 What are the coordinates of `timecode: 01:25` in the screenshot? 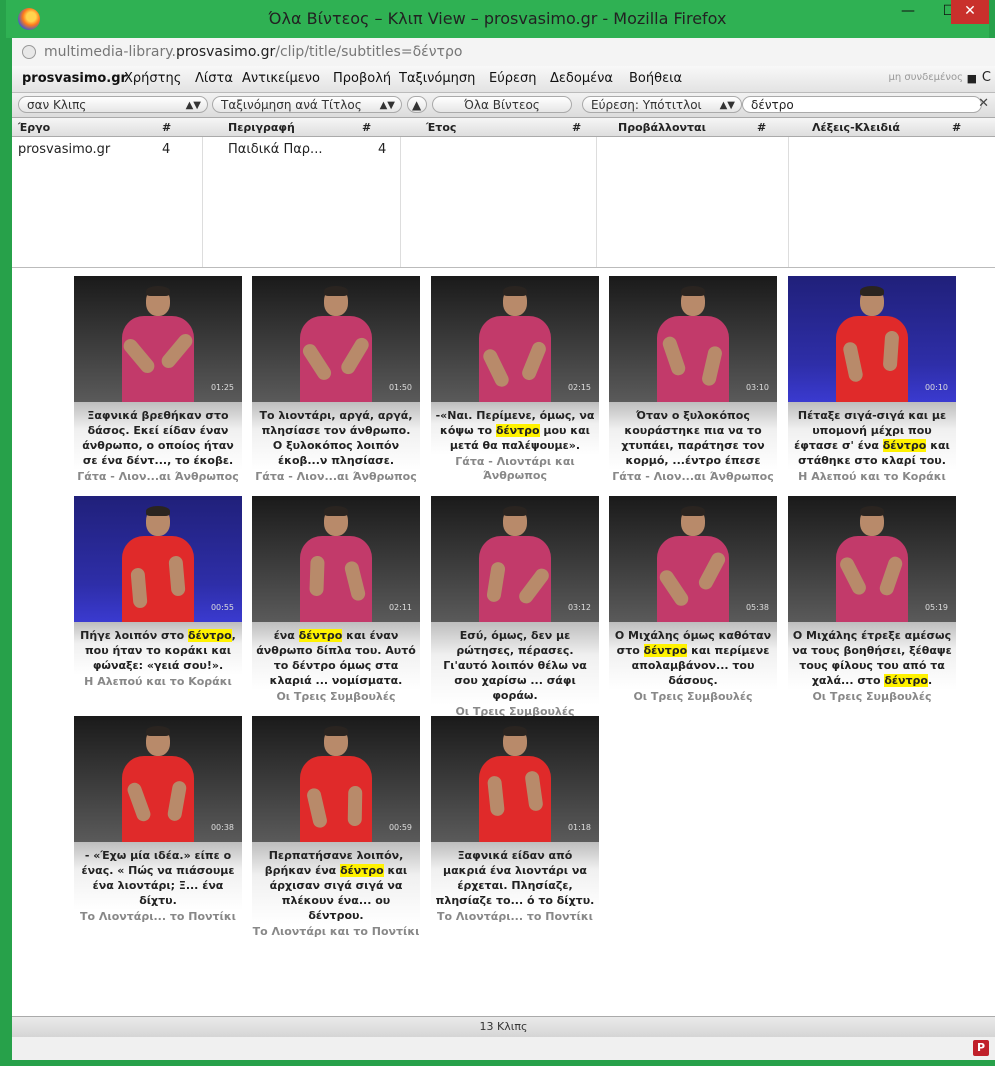 It's located at (222, 387).